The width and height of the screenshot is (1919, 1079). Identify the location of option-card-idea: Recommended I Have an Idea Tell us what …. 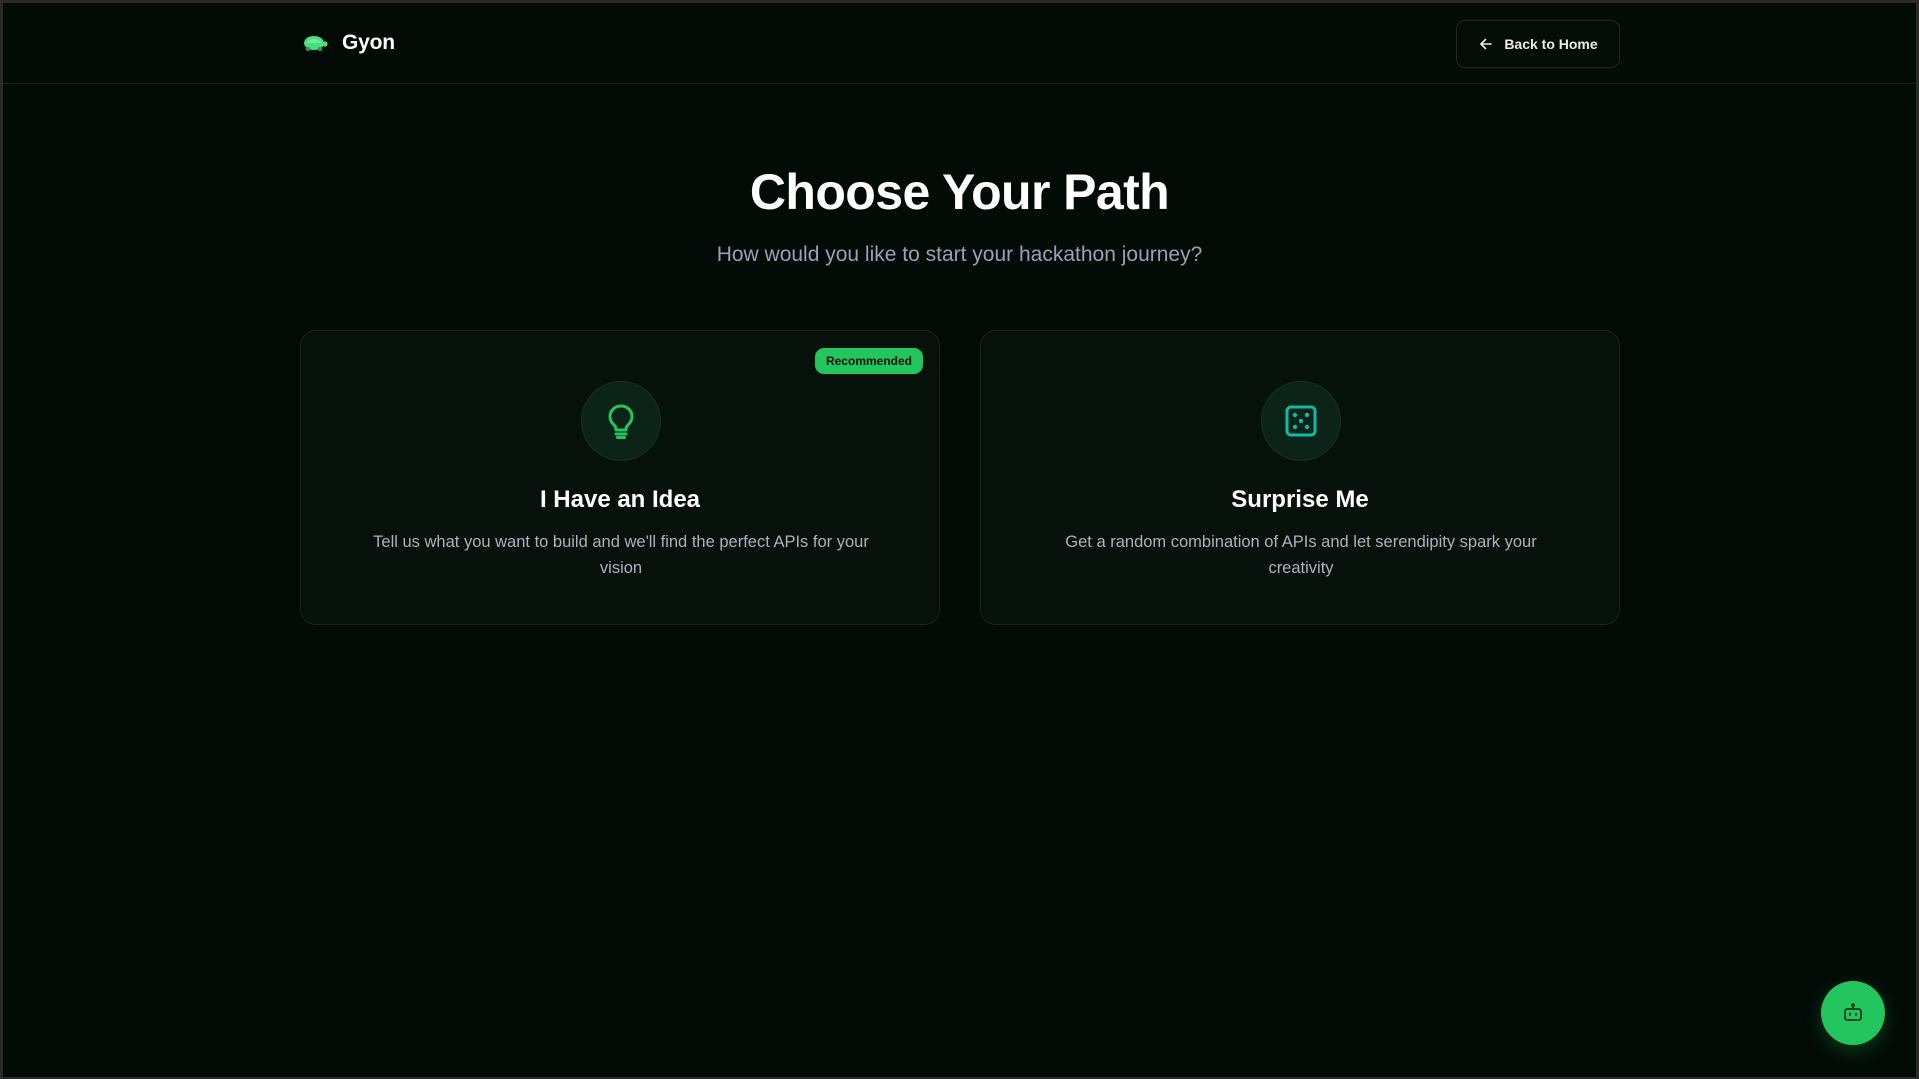
(620, 477).